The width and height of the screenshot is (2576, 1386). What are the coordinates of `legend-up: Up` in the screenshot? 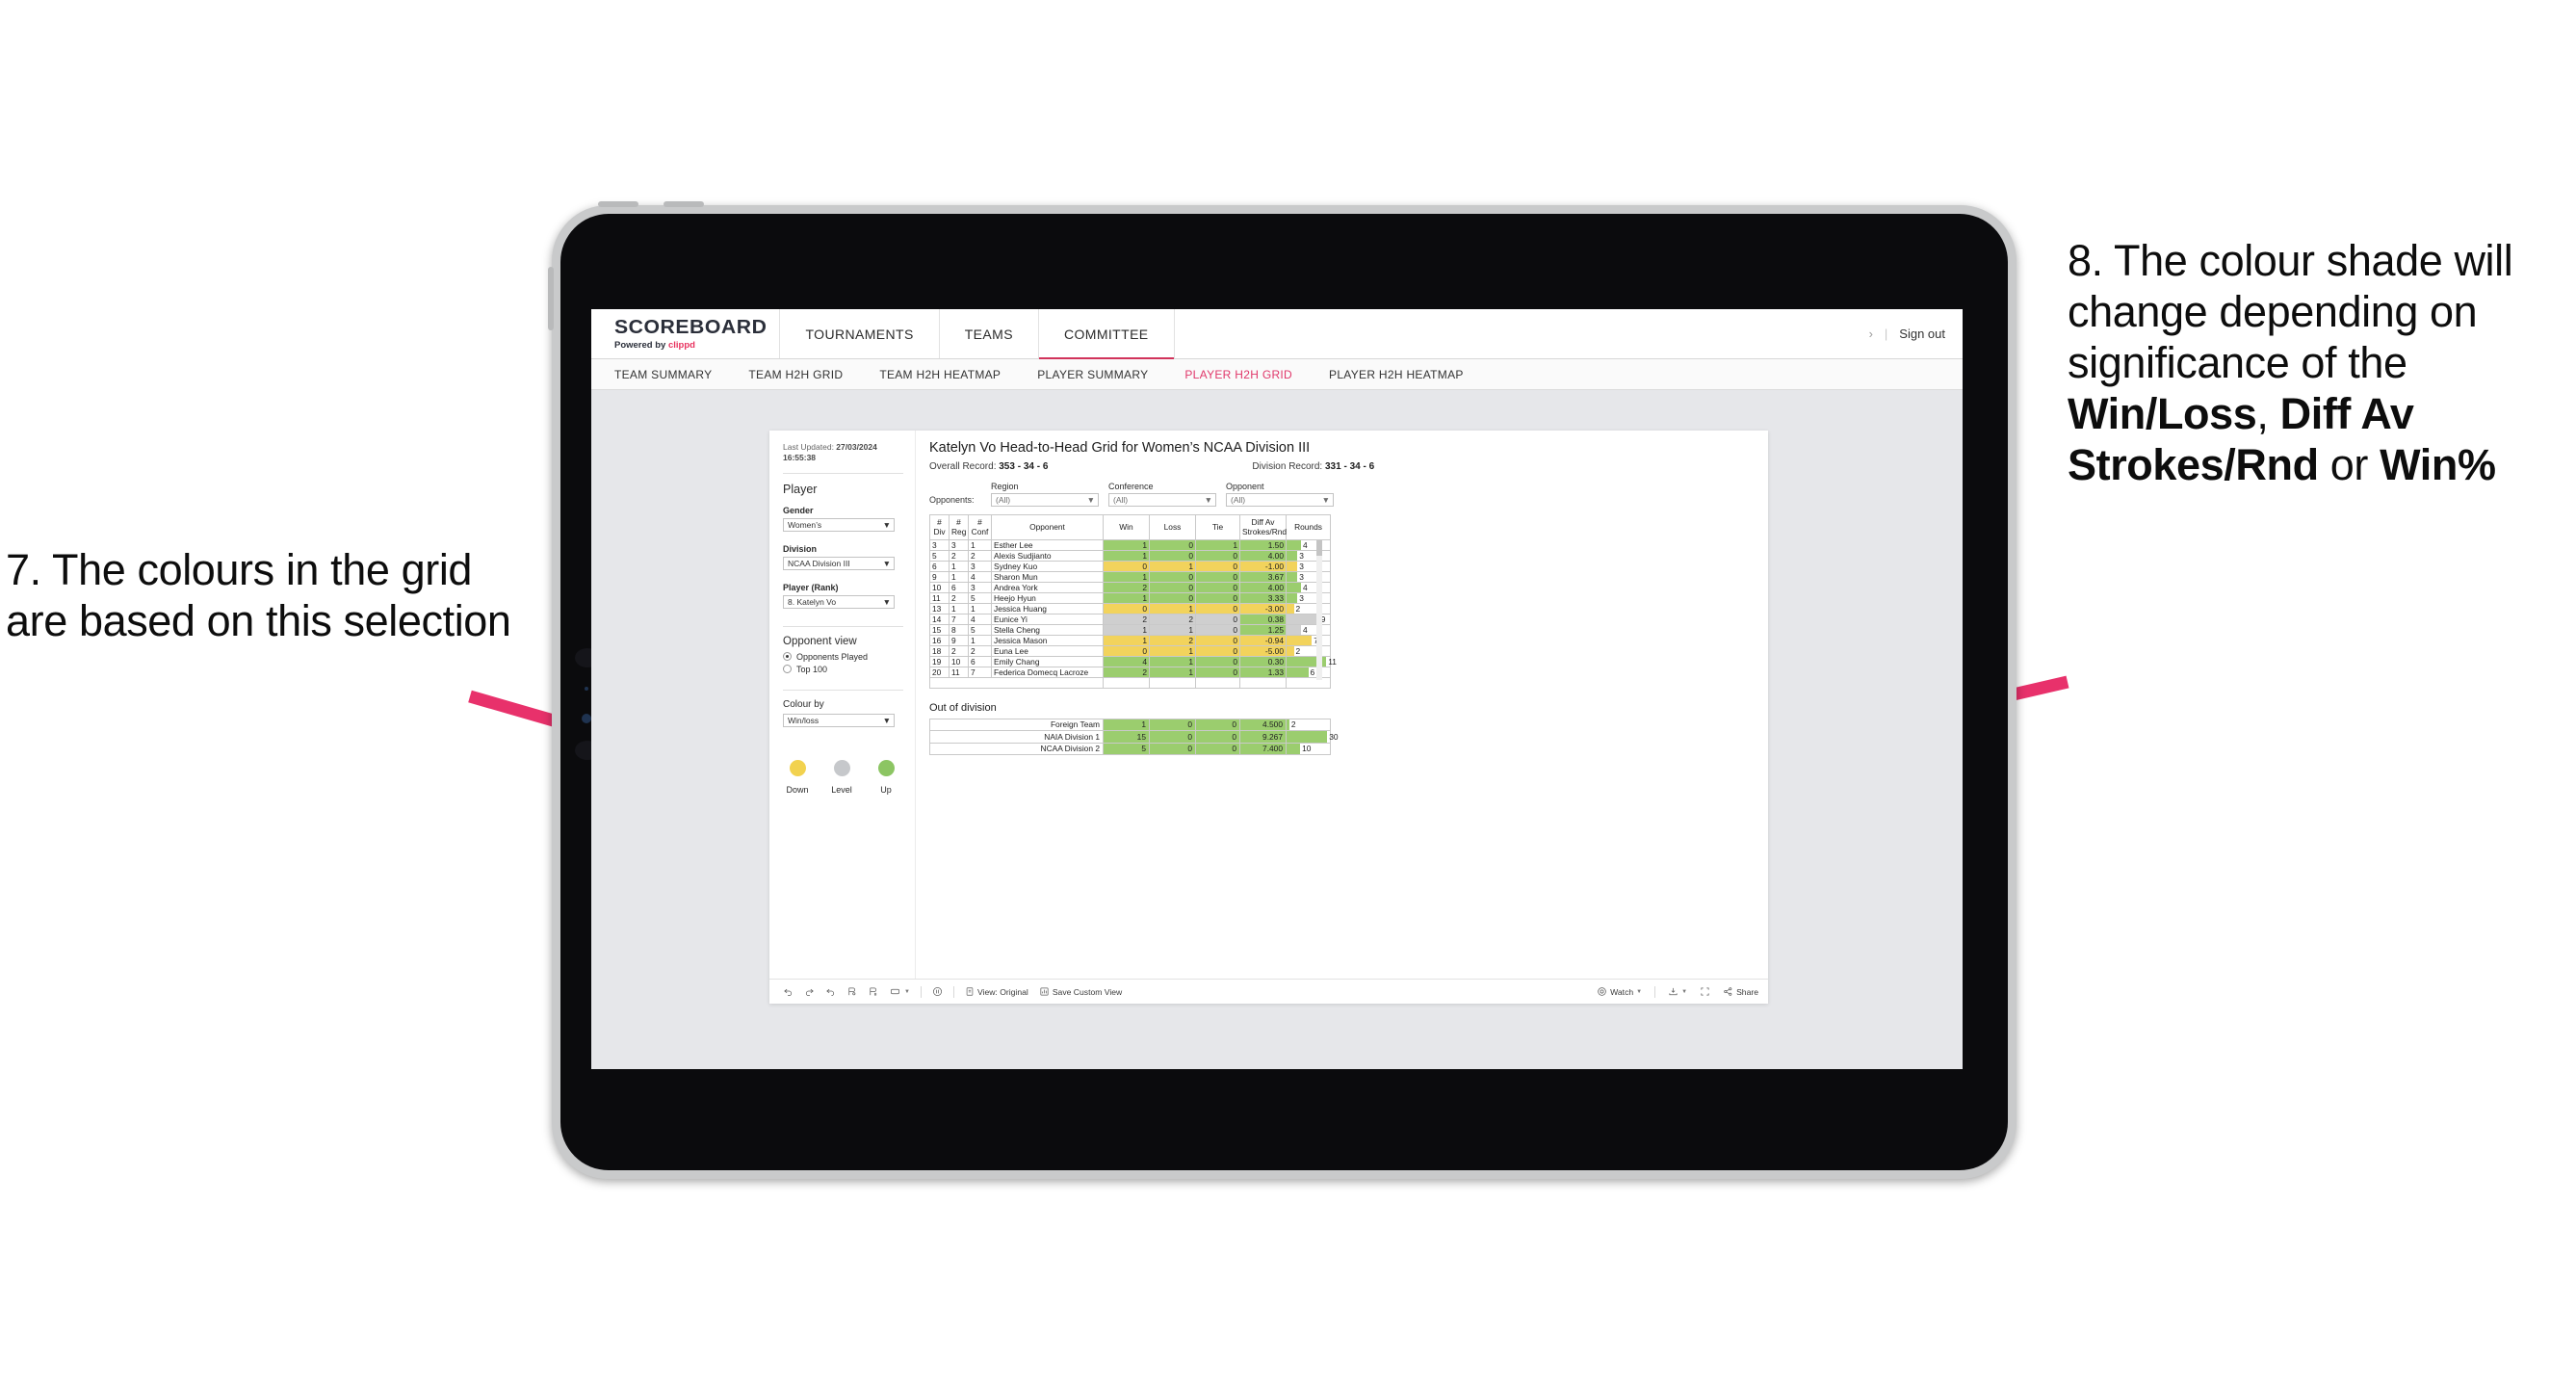 It's located at (885, 777).